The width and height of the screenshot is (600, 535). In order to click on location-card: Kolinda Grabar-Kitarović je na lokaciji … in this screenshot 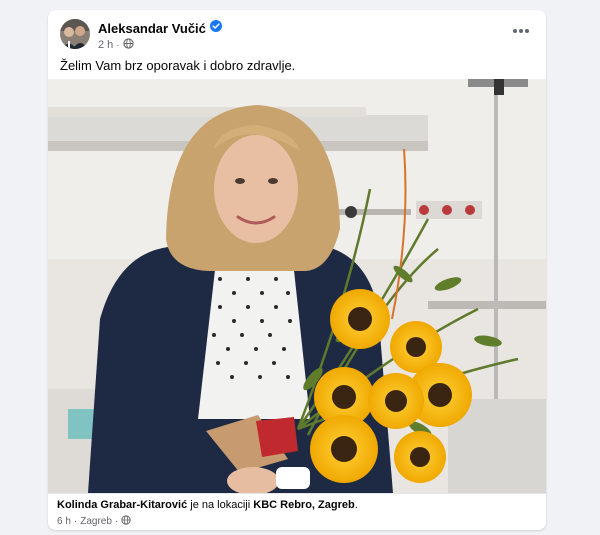, I will do `click(297, 511)`.